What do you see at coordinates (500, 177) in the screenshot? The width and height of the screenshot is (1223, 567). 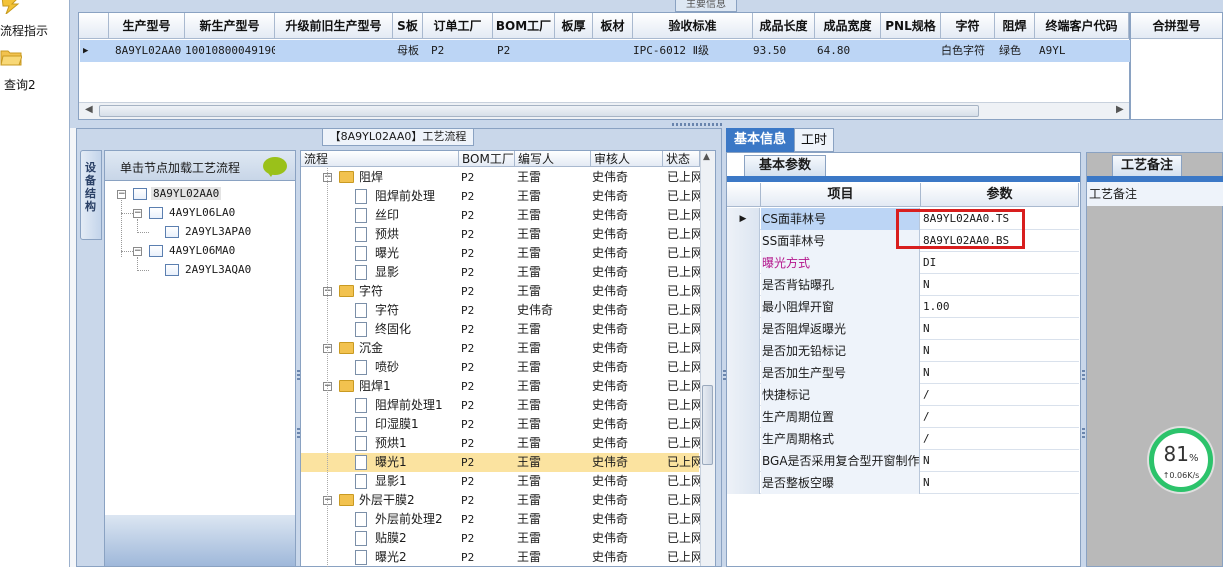 I see `flow-row: − 阻焊 P2 王雷 史伟奇 已上网` at bounding box center [500, 177].